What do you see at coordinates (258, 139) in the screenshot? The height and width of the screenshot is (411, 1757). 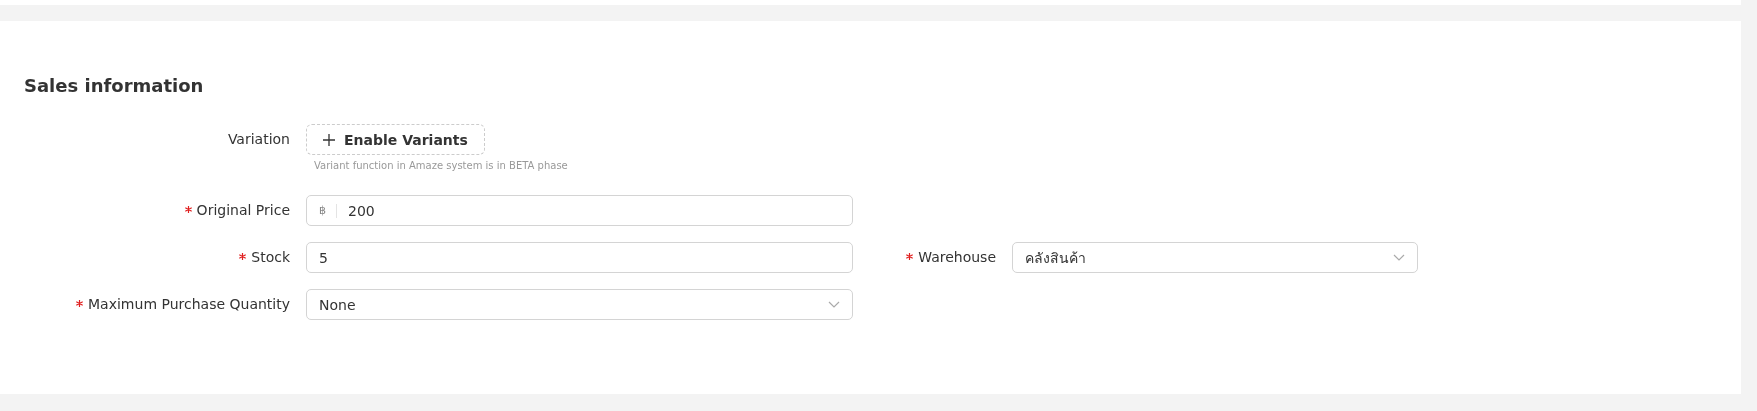 I see `field-label: Variation` at bounding box center [258, 139].